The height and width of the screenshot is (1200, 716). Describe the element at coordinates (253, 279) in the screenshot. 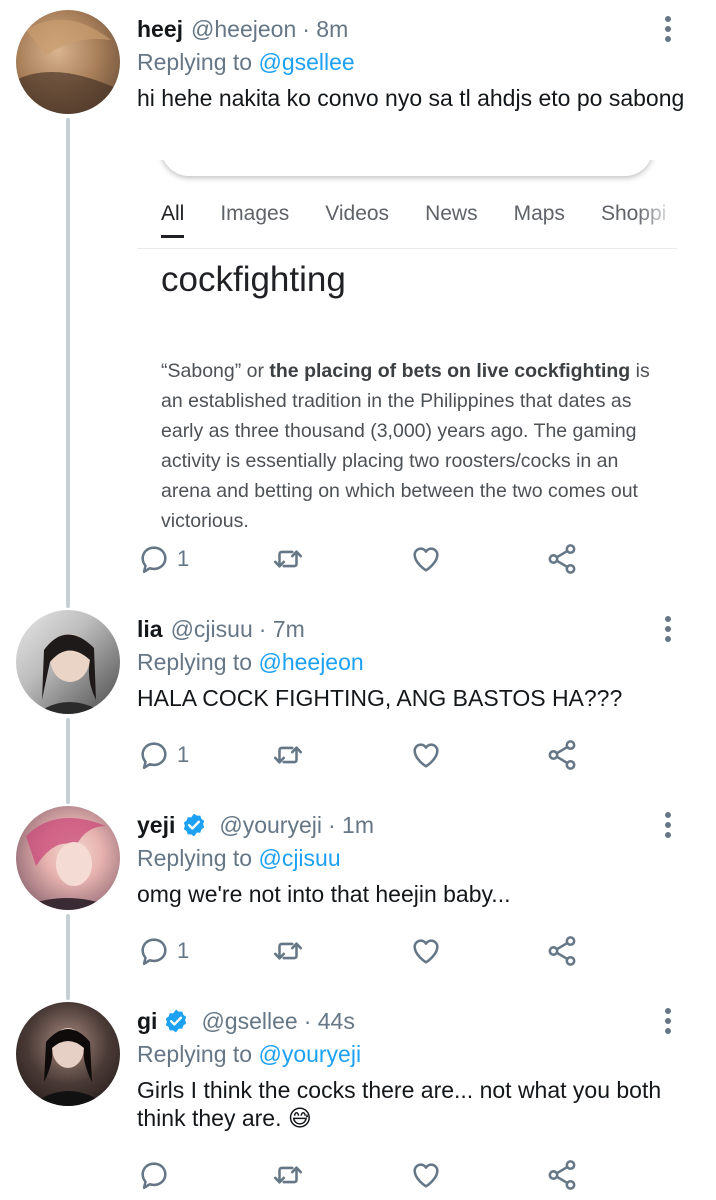

I see `search-query: cockfighting` at that location.